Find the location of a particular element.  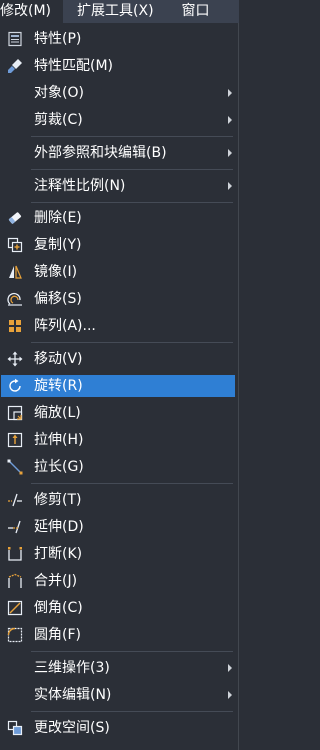

array-icon is located at coordinates (15, 326).